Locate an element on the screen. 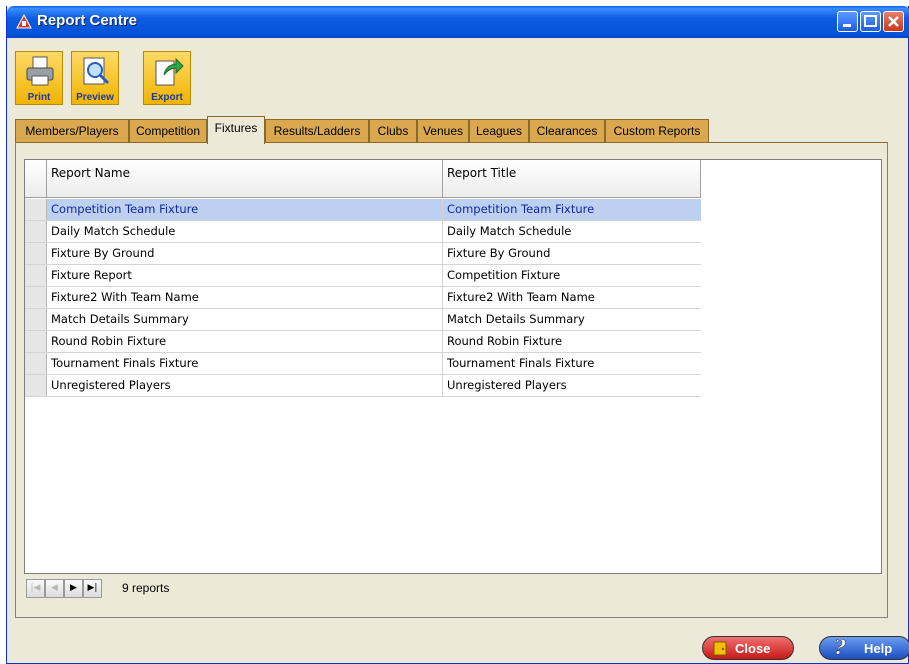 The image size is (909, 664). report-title-cell: Round Robin Fixture is located at coordinates (505, 341).